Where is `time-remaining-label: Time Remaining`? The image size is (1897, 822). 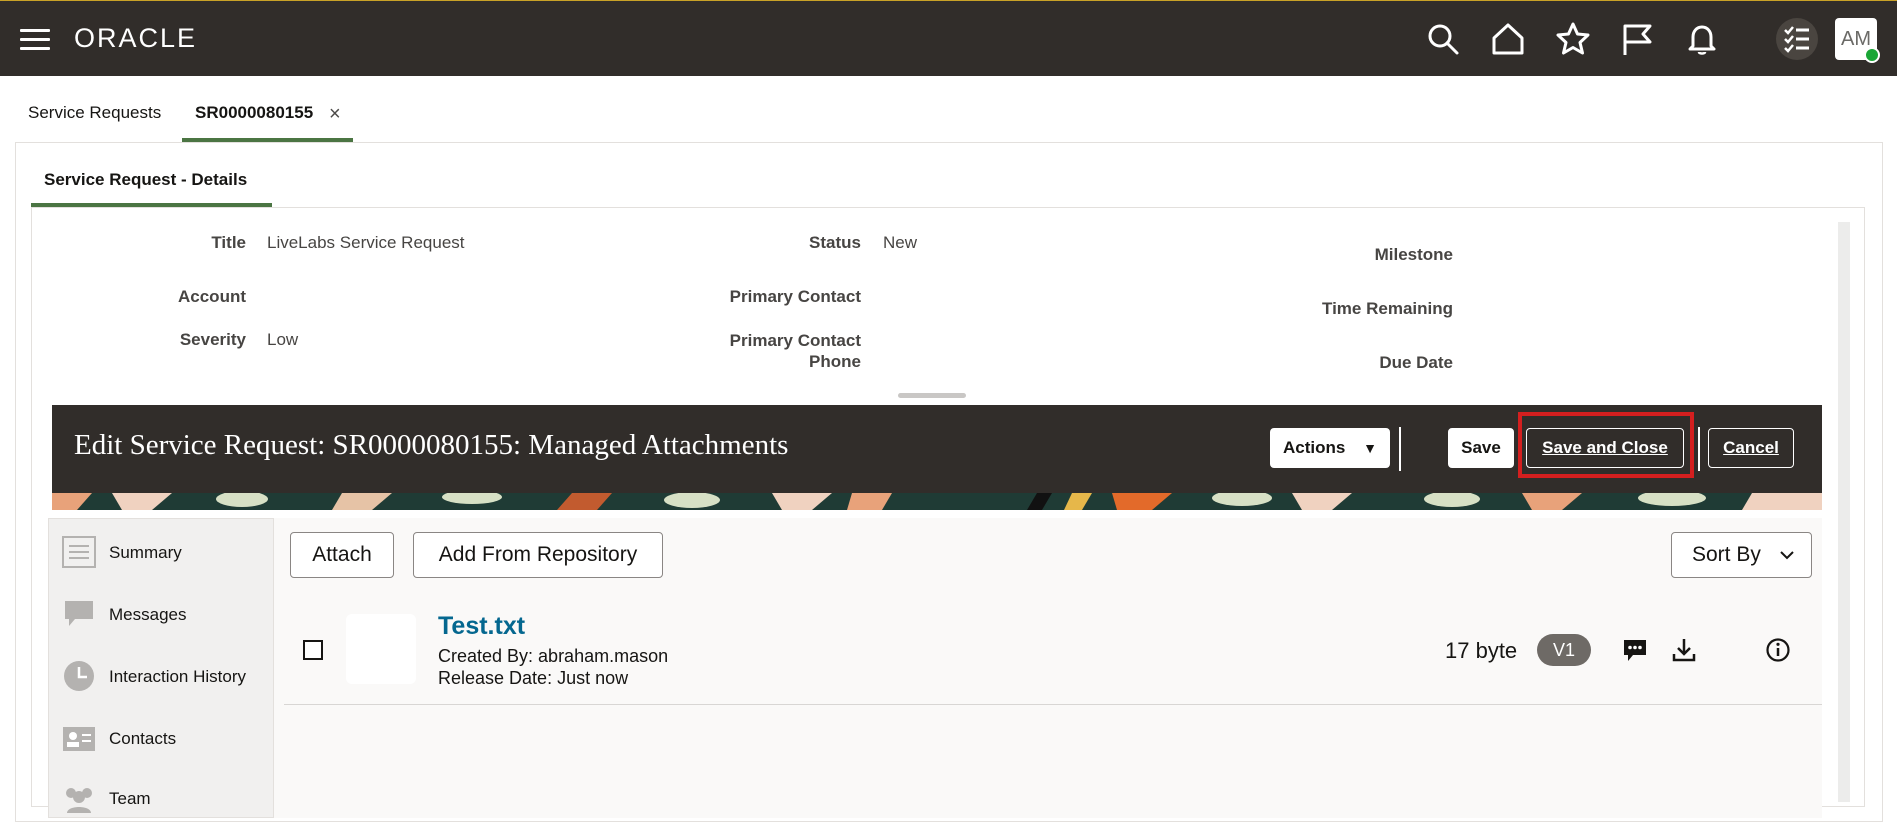
time-remaining-label: Time Remaining is located at coordinates (1387, 308).